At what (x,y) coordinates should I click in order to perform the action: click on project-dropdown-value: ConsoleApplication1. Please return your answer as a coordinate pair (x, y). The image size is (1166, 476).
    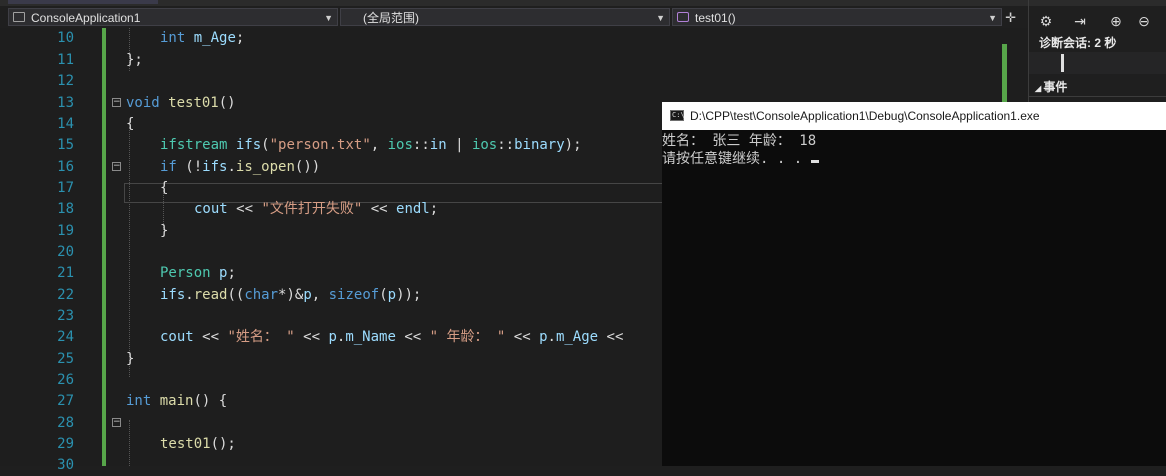
    Looking at the image, I should click on (86, 18).